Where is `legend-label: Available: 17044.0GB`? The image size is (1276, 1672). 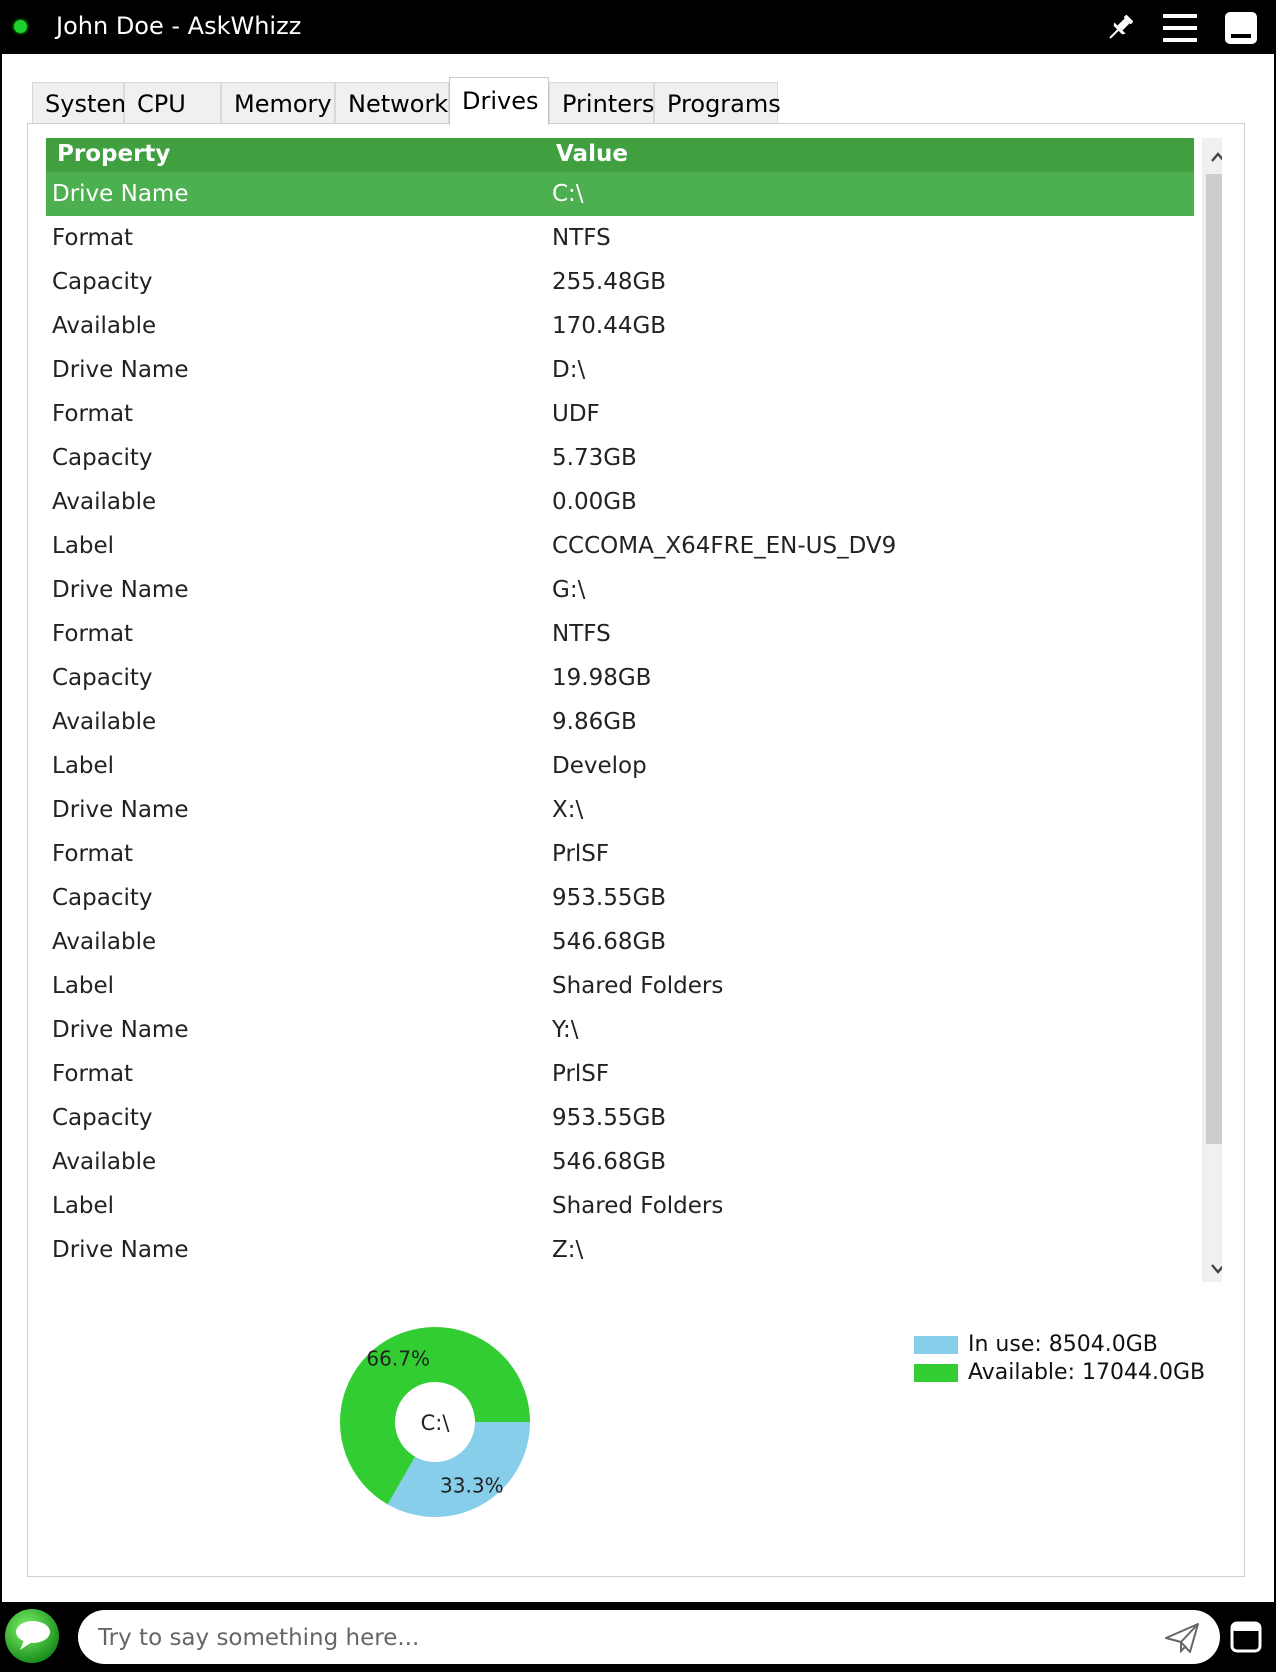
legend-label: Available: 17044.0GB is located at coordinates (1087, 1372).